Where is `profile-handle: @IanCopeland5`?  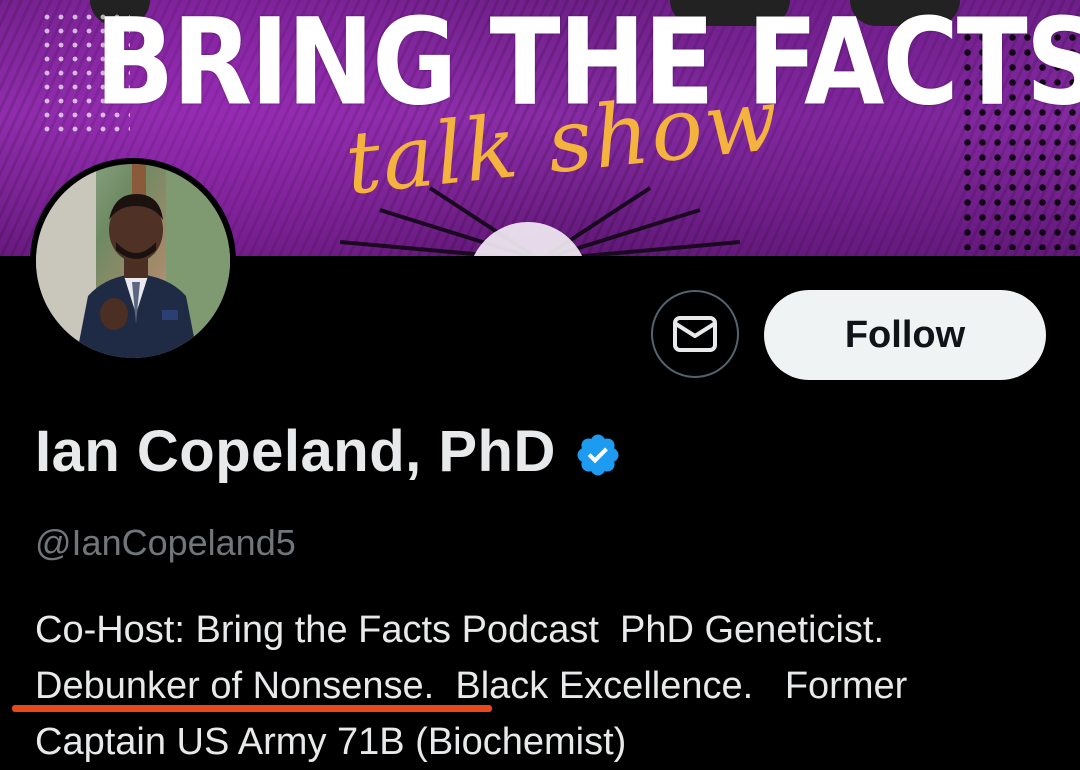 profile-handle: @IanCopeland5 is located at coordinates (165, 542).